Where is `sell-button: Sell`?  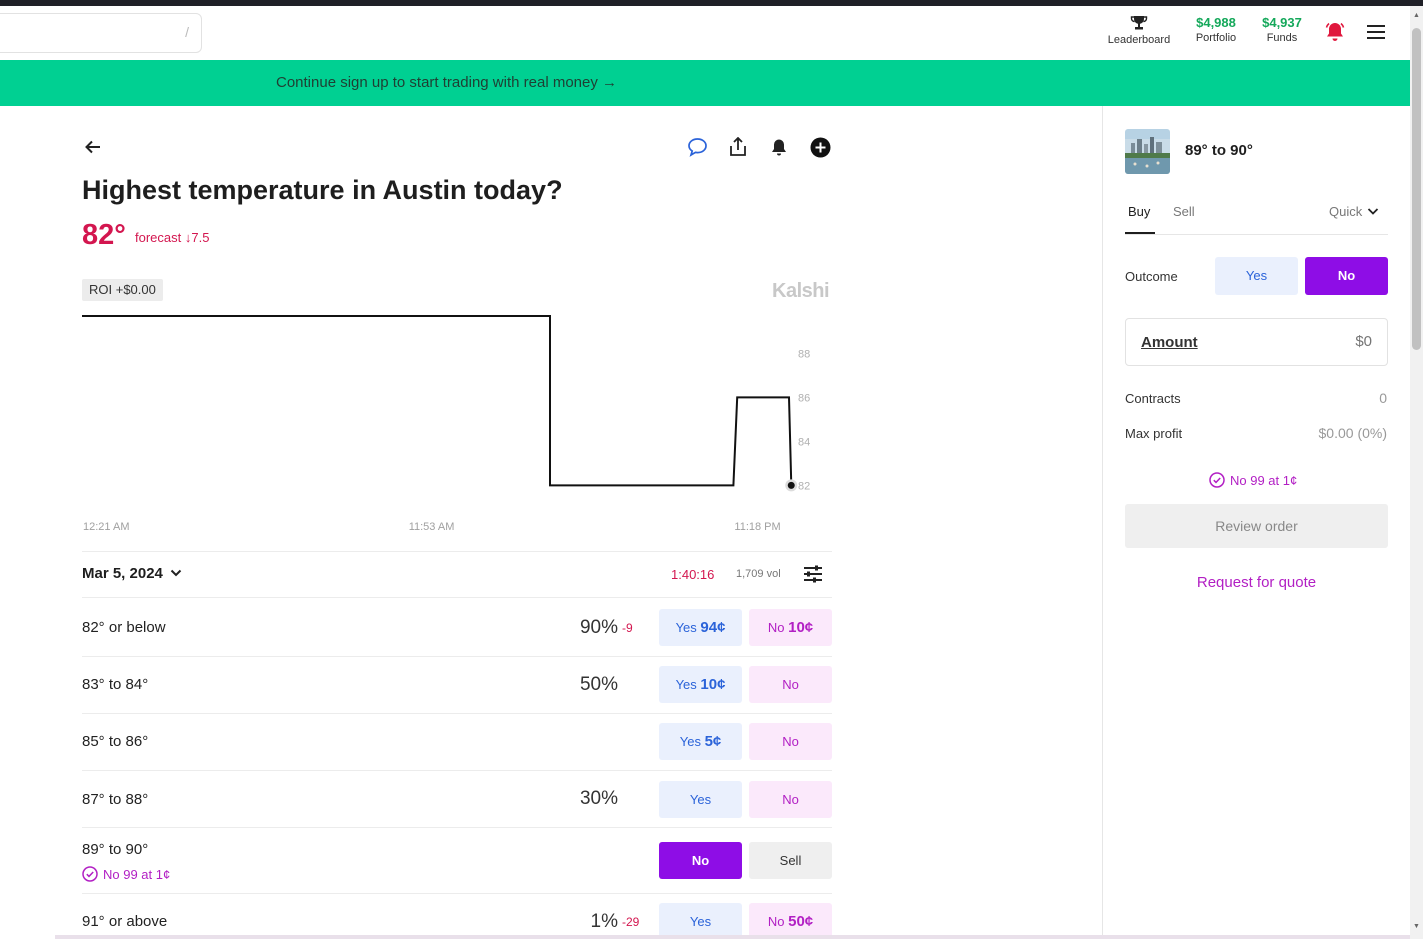
sell-button: Sell is located at coordinates (790, 860).